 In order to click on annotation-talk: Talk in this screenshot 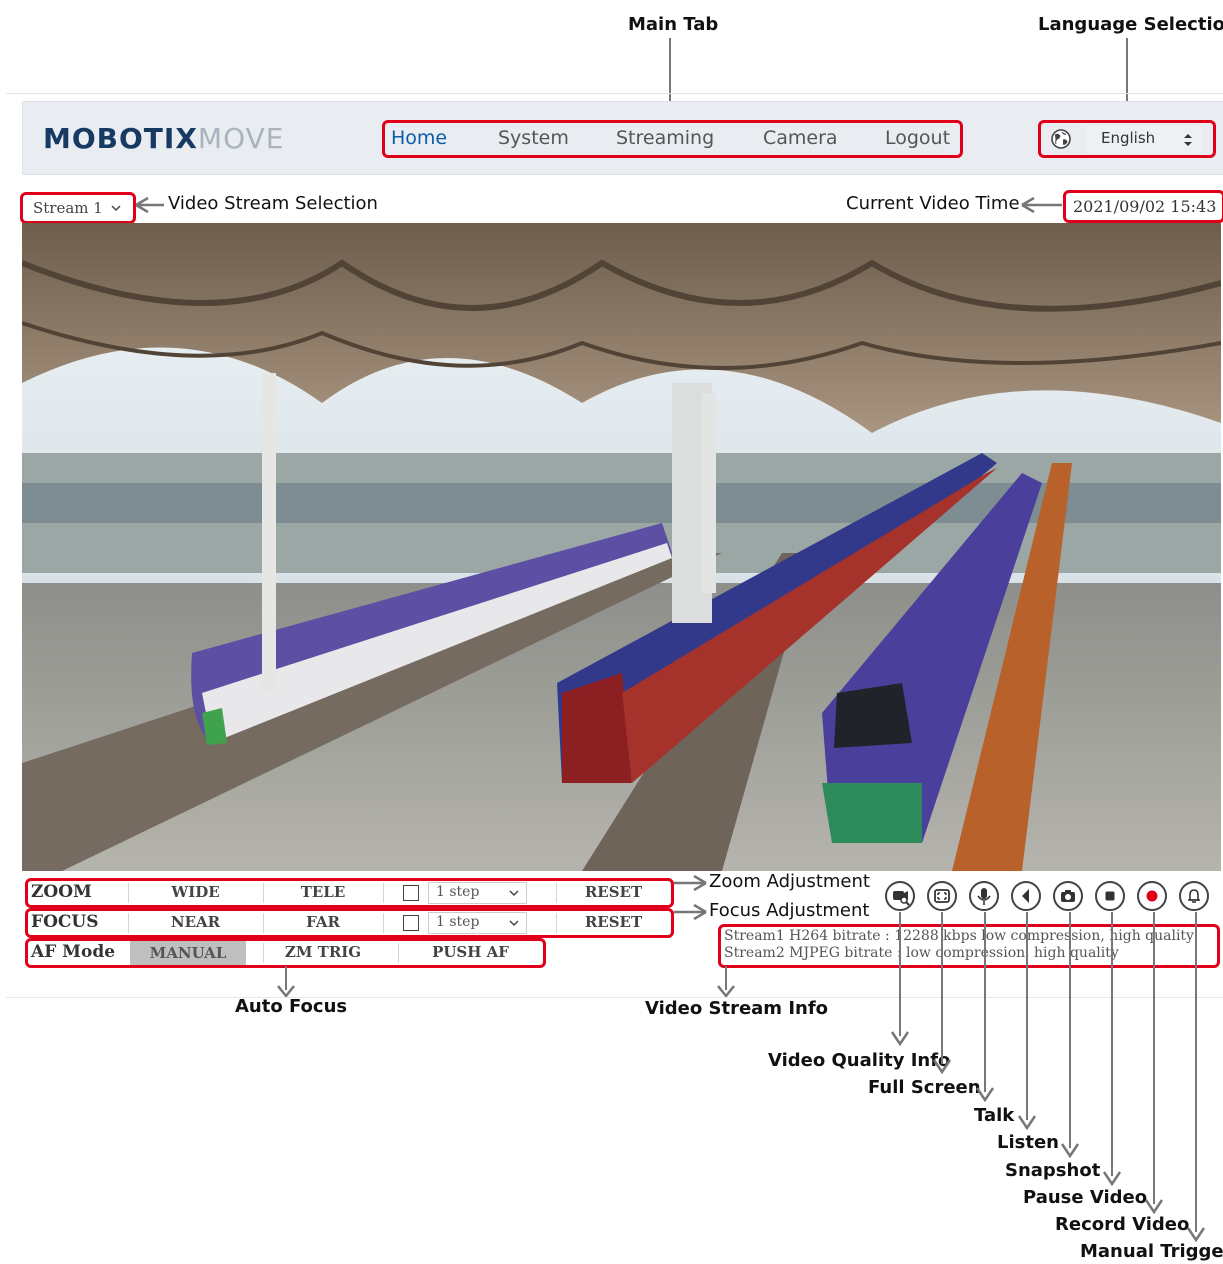, I will do `click(994, 1115)`.